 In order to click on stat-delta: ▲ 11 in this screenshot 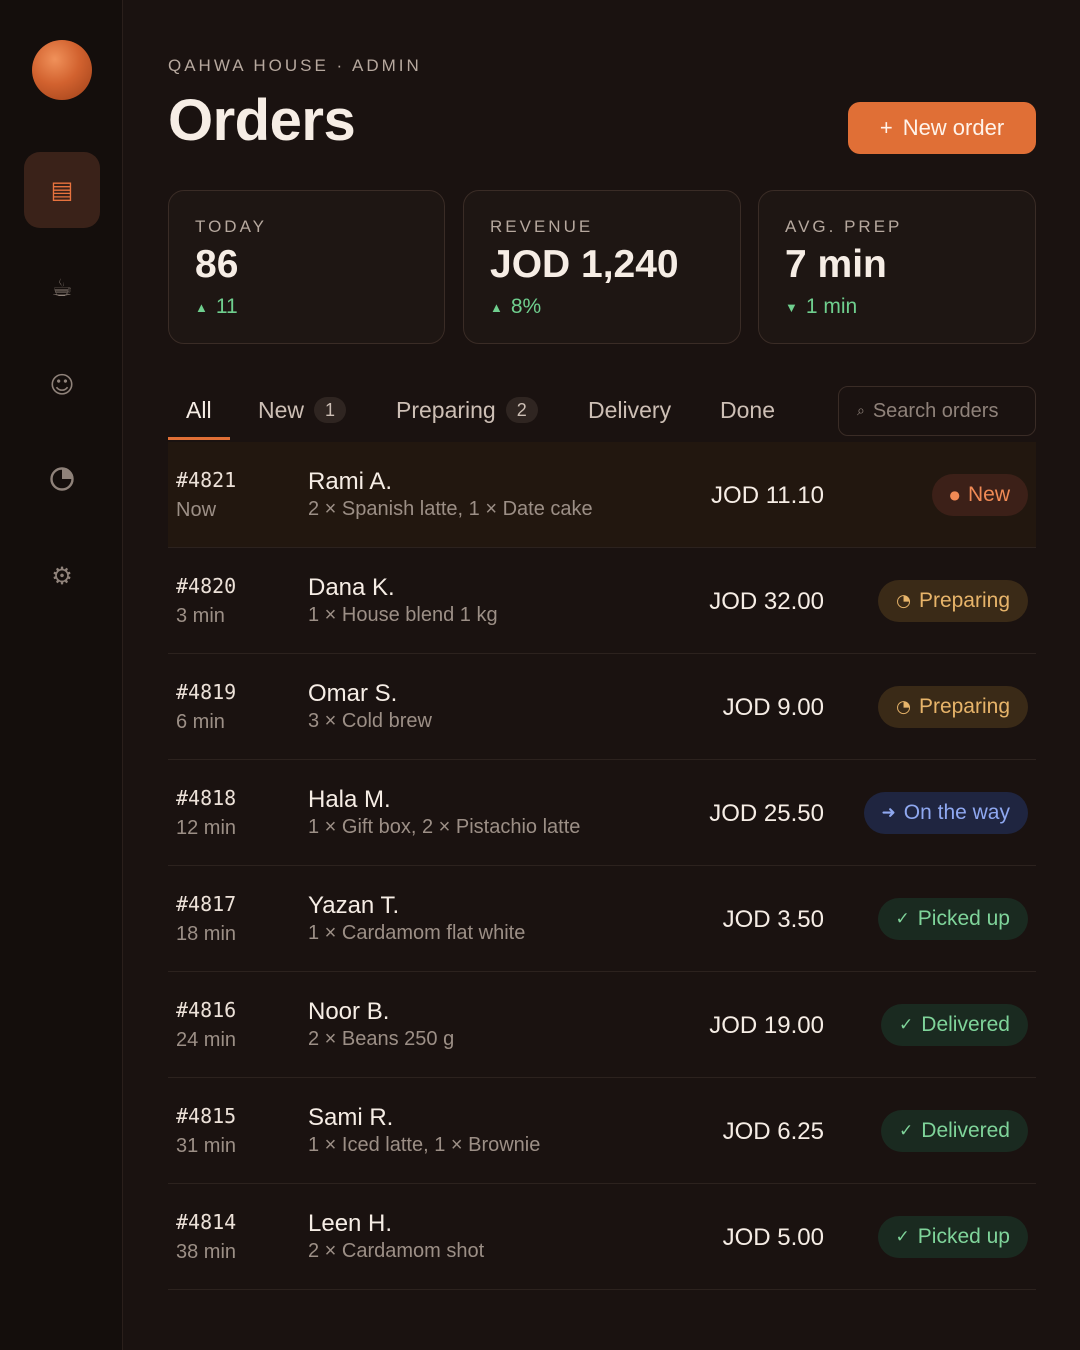, I will do `click(216, 307)`.